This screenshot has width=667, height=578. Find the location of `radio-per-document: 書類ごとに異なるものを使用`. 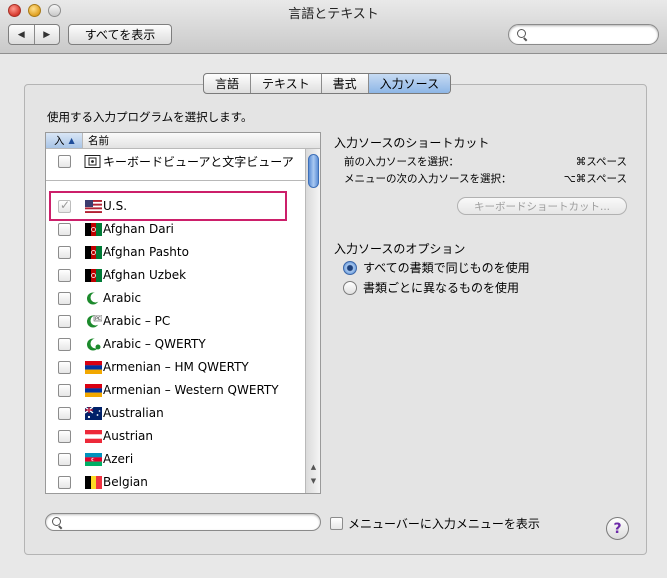

radio-per-document: 書類ごとに異なるものを使用 is located at coordinates (431, 287).